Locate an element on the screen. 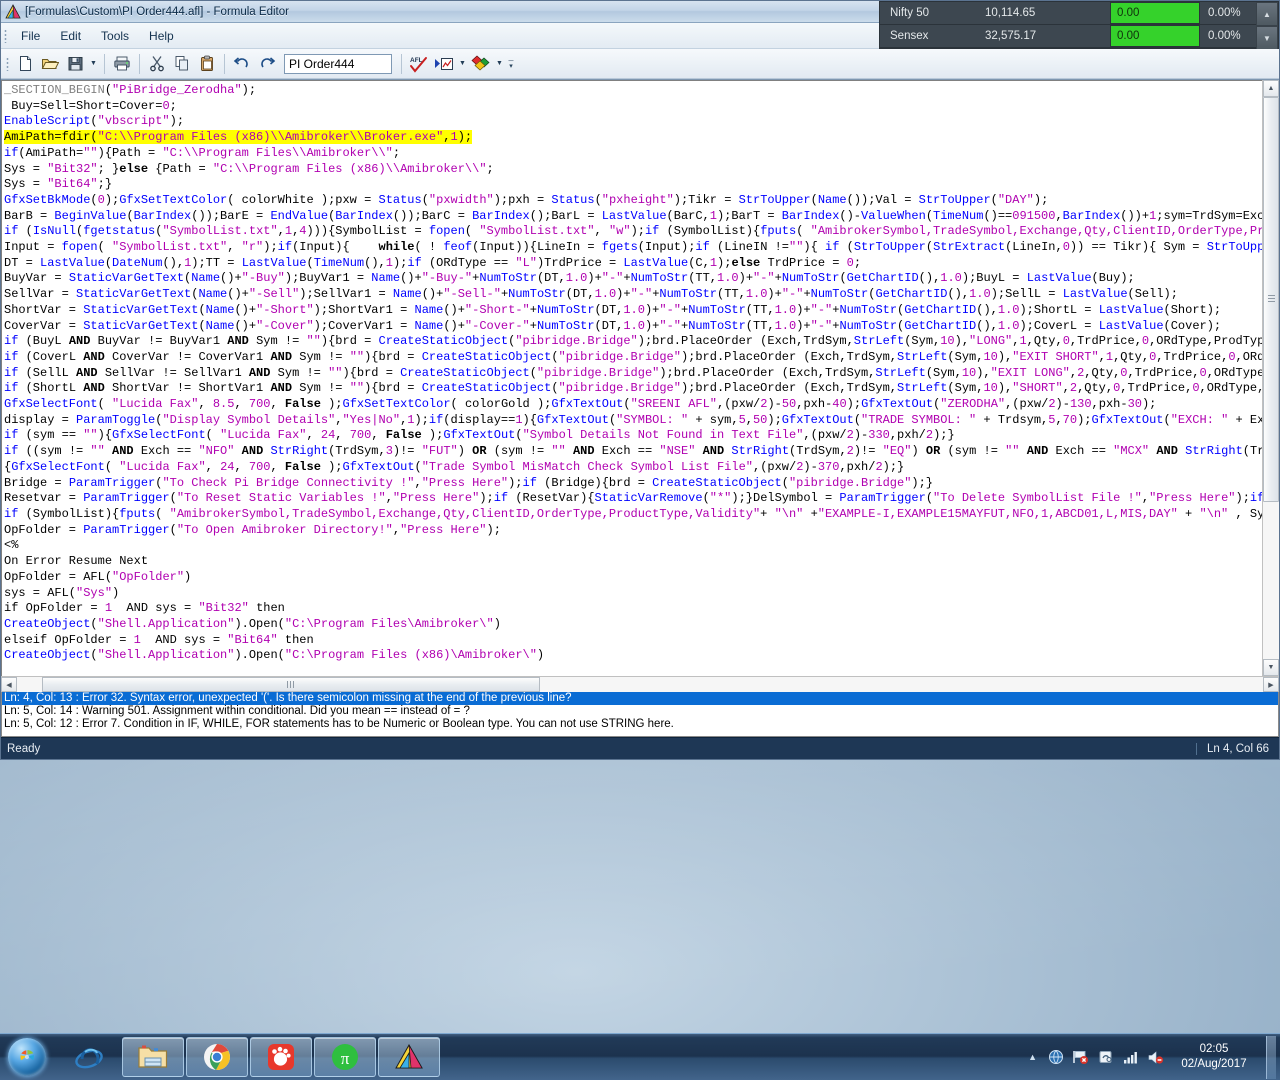 This screenshot has width=1280, height=1080. scroll-right-arrow-icon: ▶ is located at coordinates (1271, 684).